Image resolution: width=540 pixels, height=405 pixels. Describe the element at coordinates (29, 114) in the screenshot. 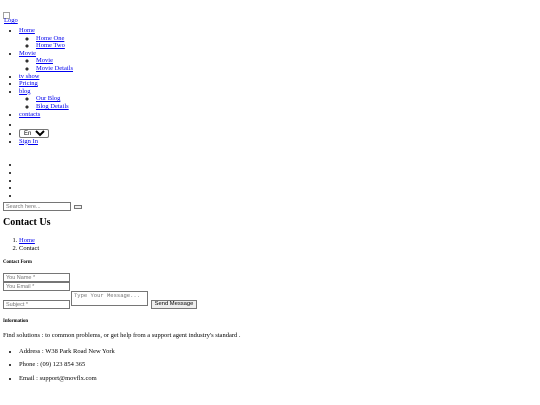

I see `nav-contacts-link: contacts` at that location.